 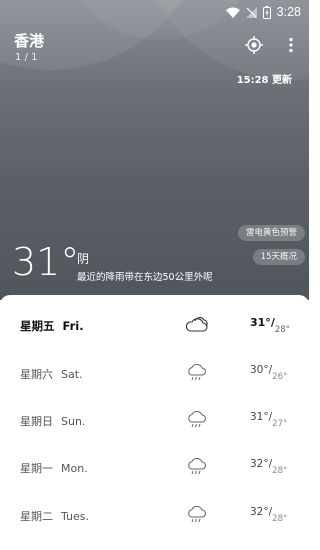 What do you see at coordinates (266, 12) in the screenshot?
I see `battery-icon` at bounding box center [266, 12].